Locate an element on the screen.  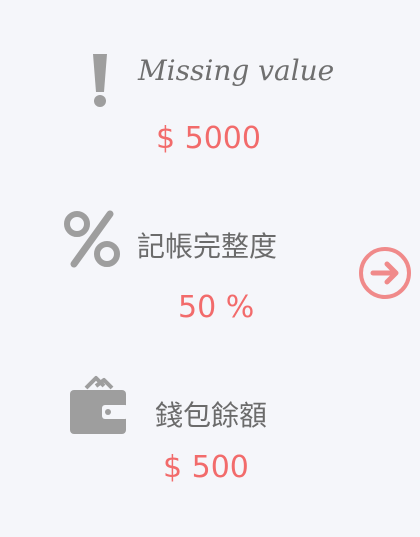
stat-label: 錢包餘額 is located at coordinates (211, 415).